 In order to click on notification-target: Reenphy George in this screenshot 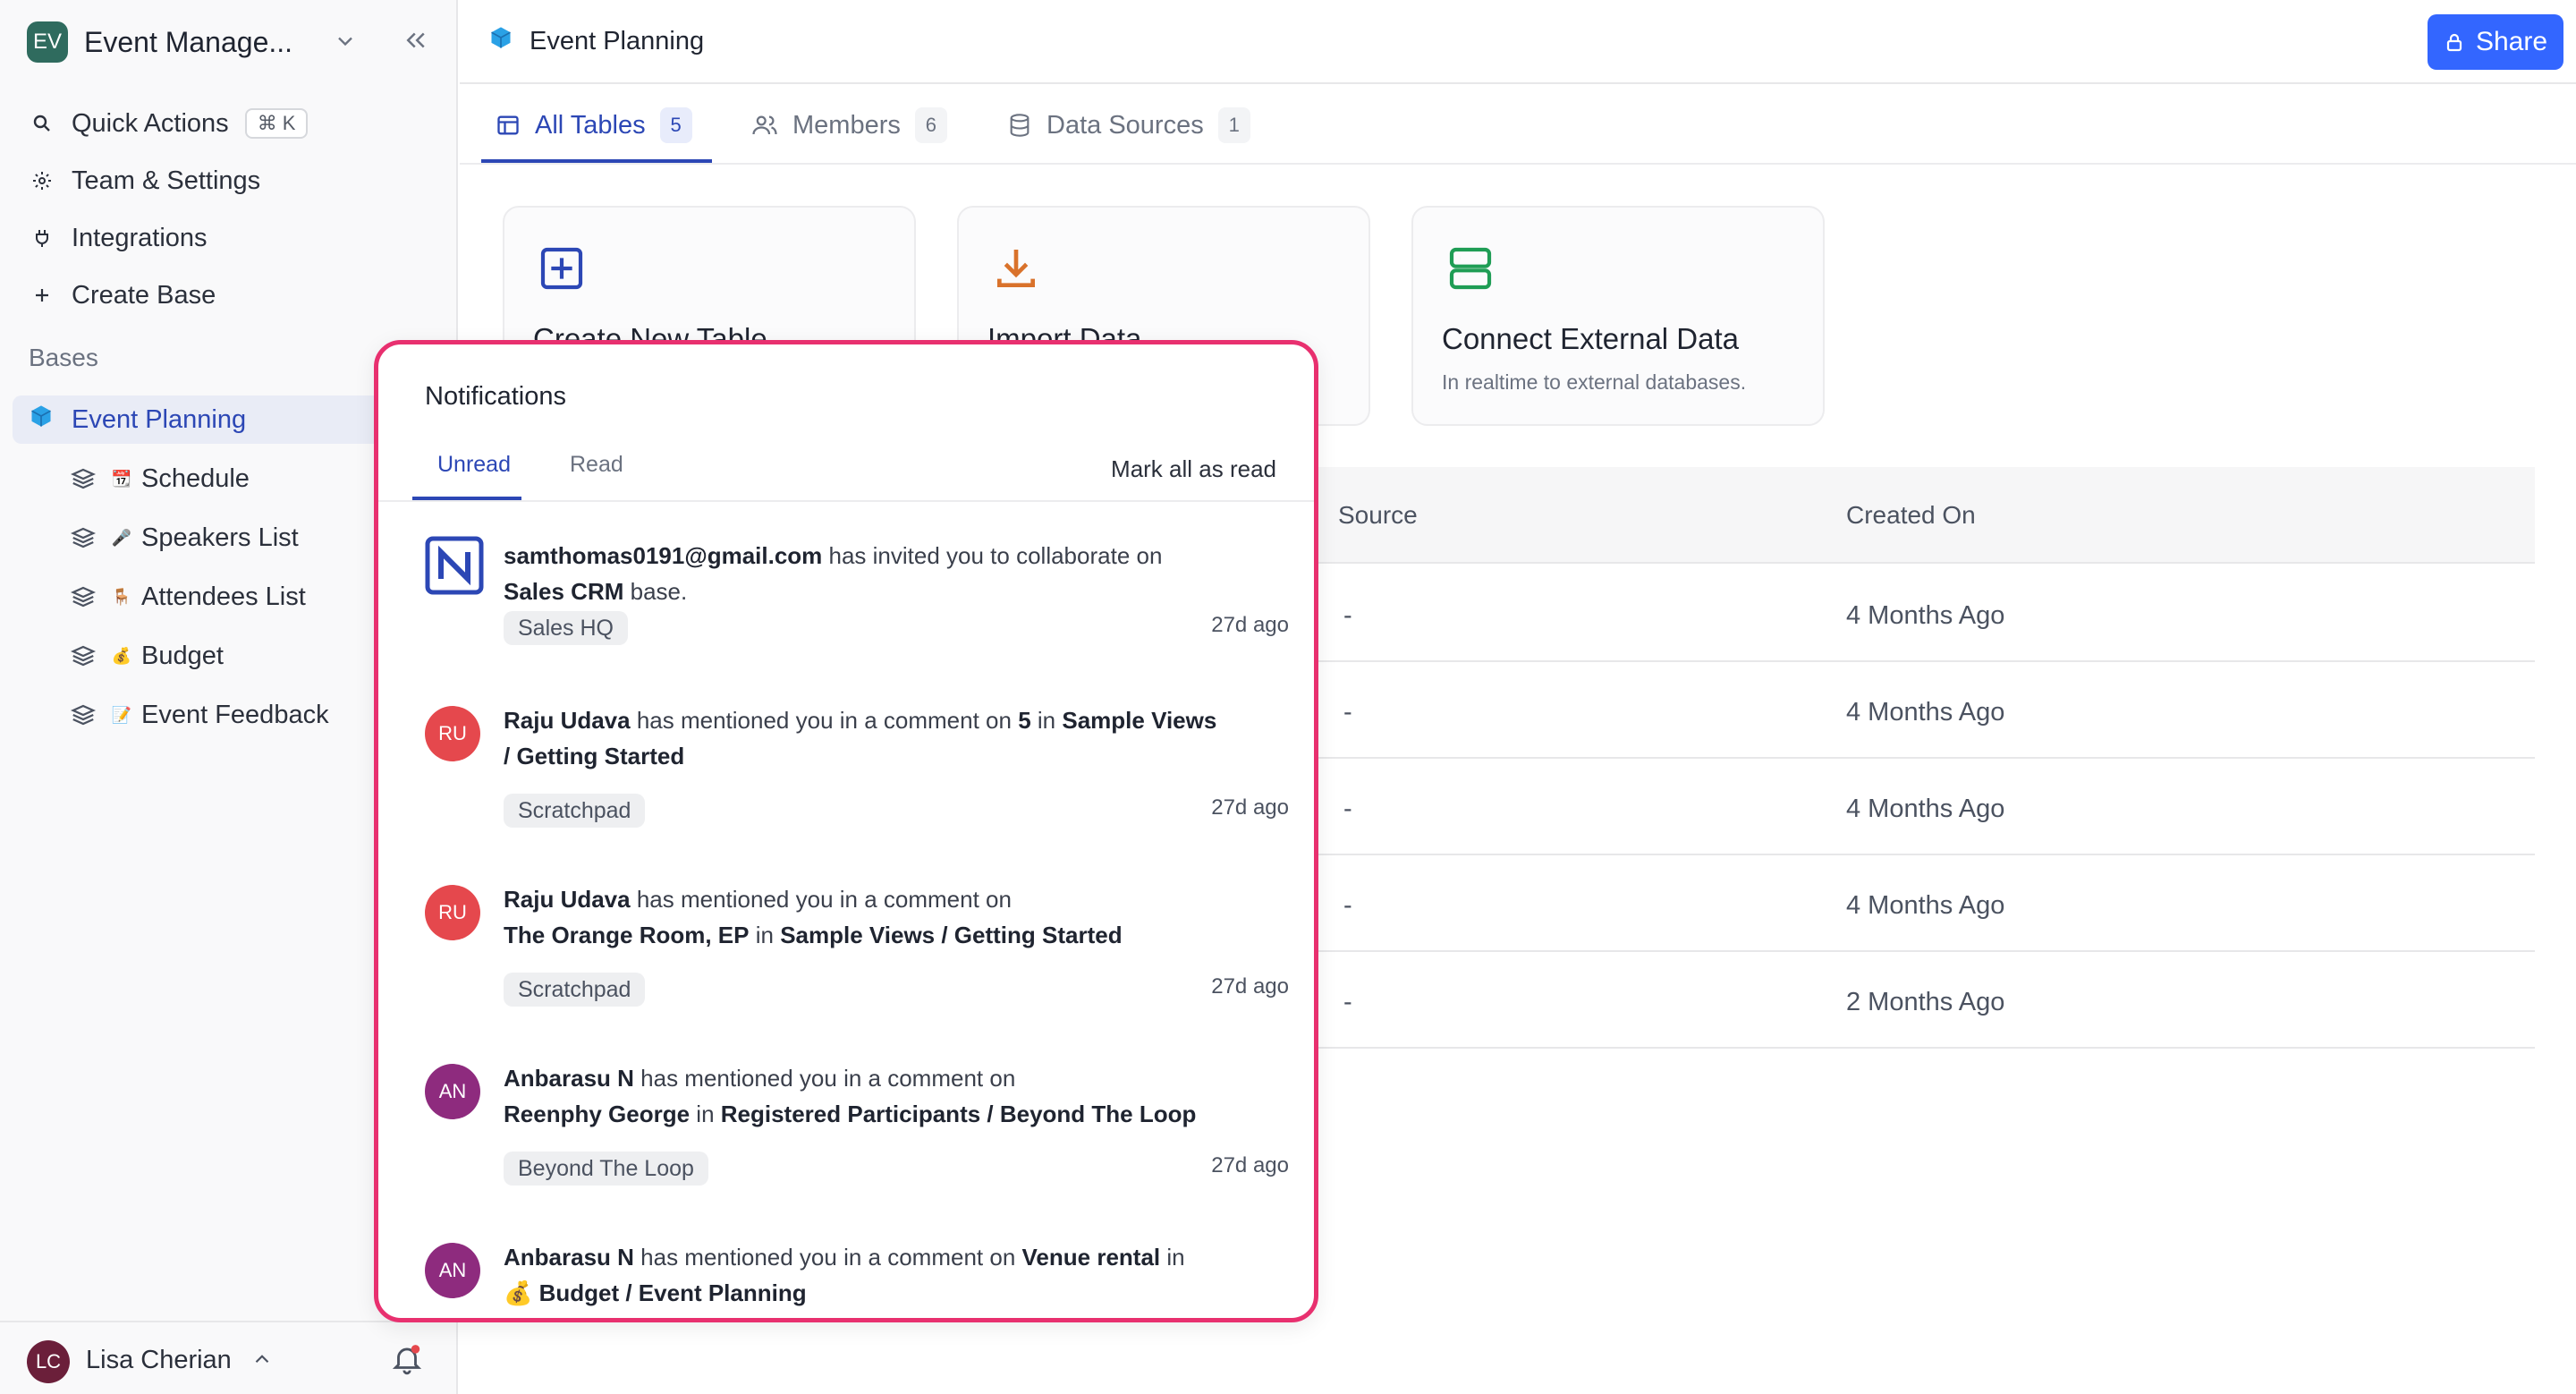, I will do `click(597, 1114)`.